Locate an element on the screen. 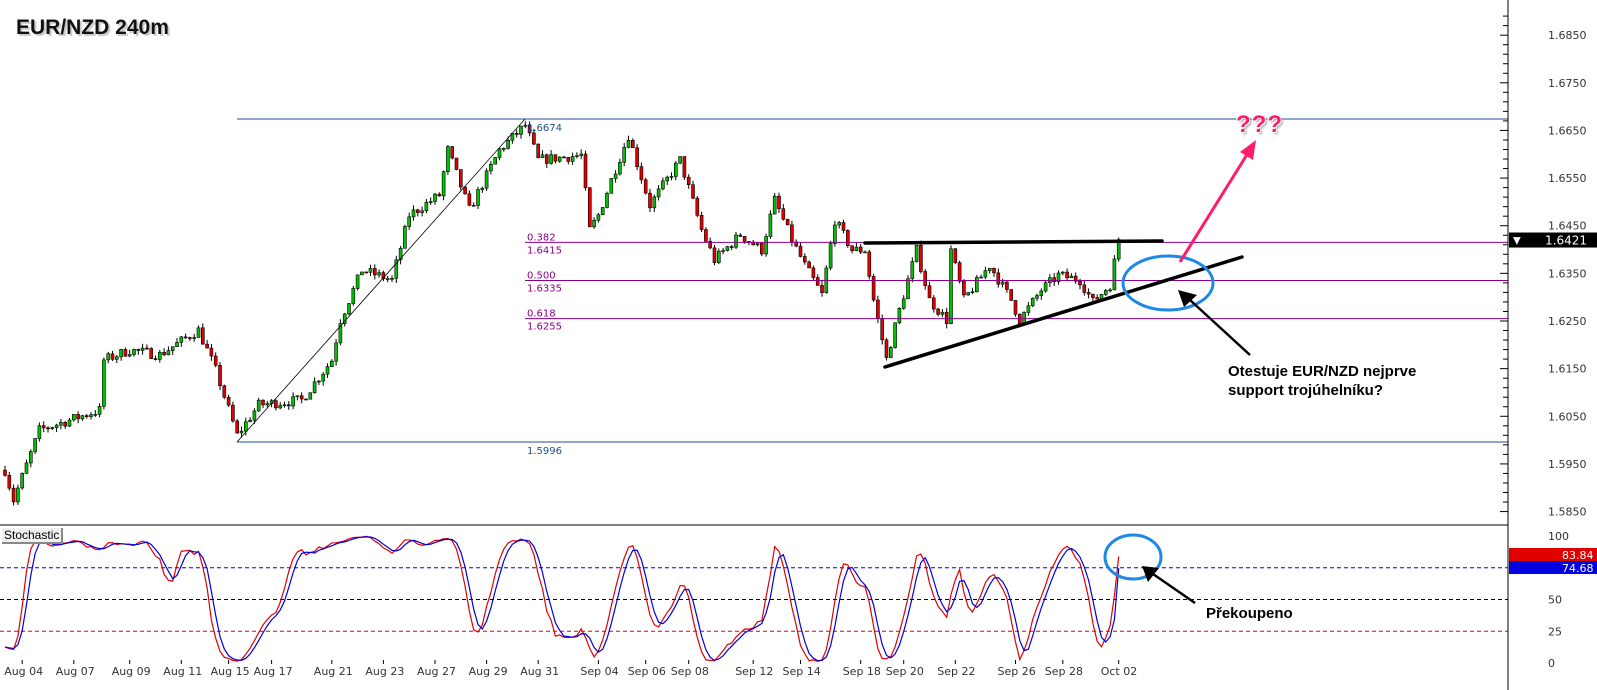  time-tick-label: Aug 11 is located at coordinates (182, 671).